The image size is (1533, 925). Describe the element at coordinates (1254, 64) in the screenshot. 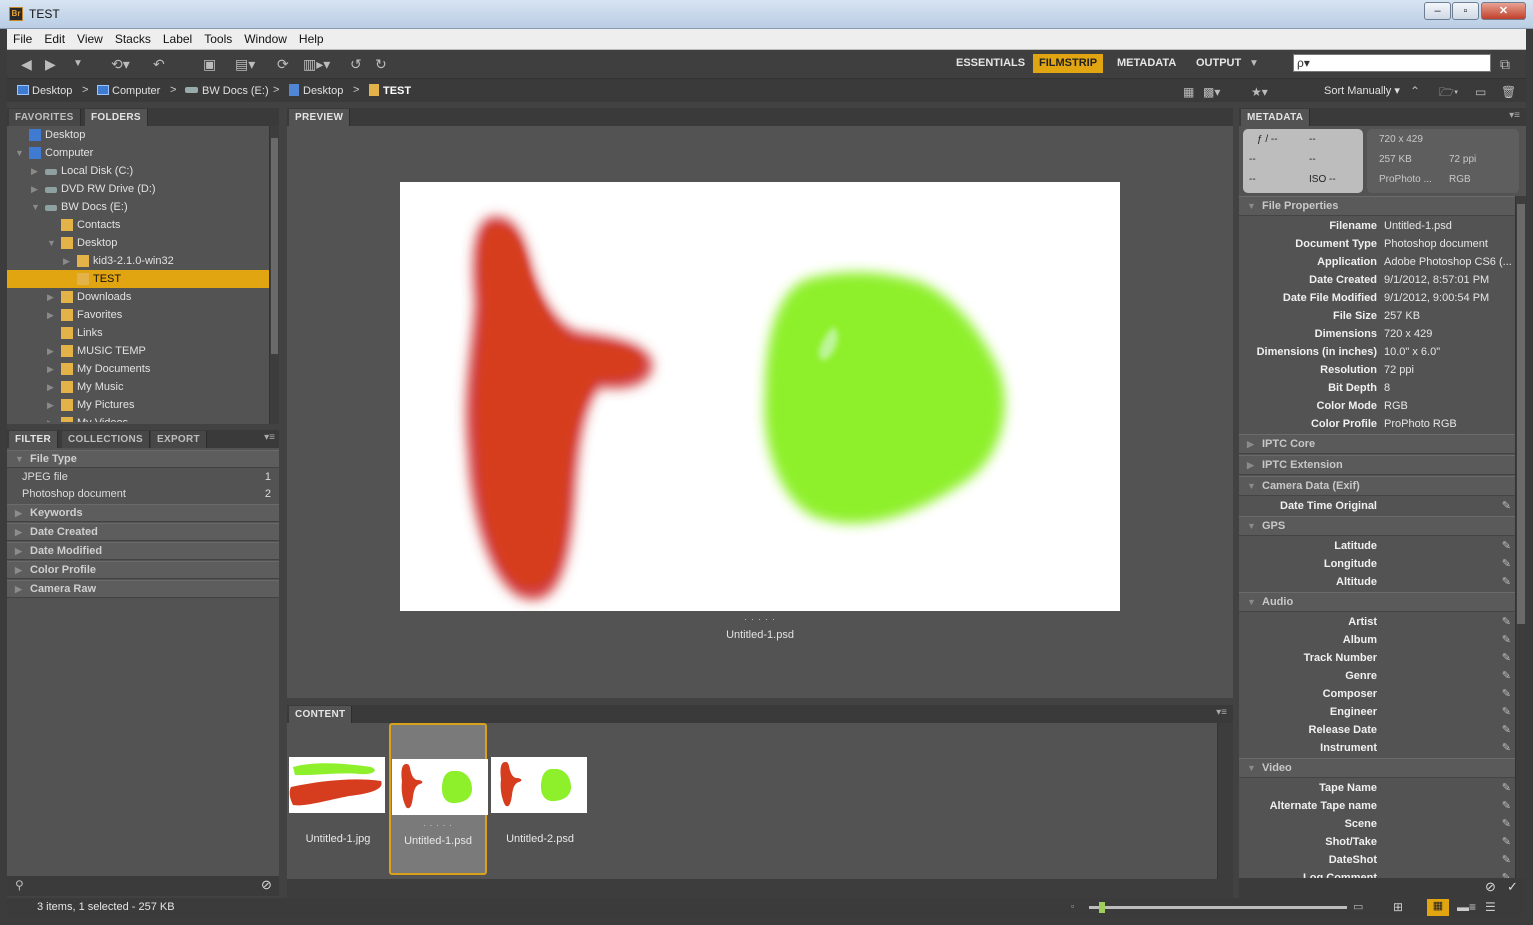

I see `workspace-dropdown-icon: ▼` at that location.